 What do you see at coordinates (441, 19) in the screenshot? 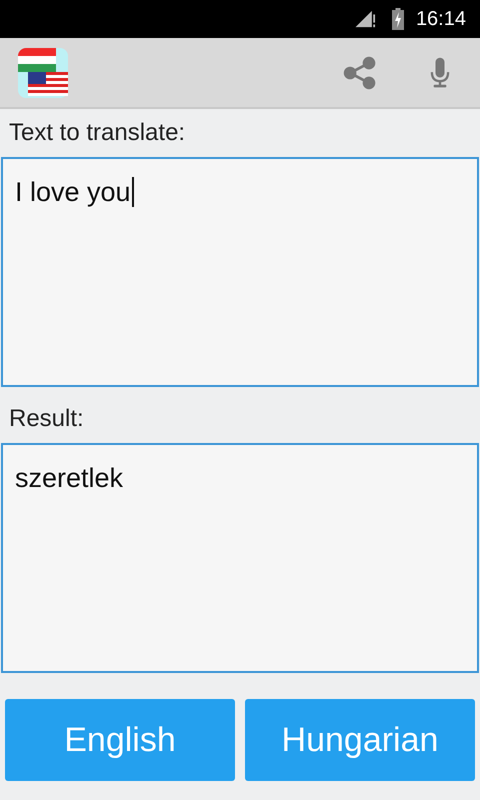
I see `status-time: 16:14` at bounding box center [441, 19].